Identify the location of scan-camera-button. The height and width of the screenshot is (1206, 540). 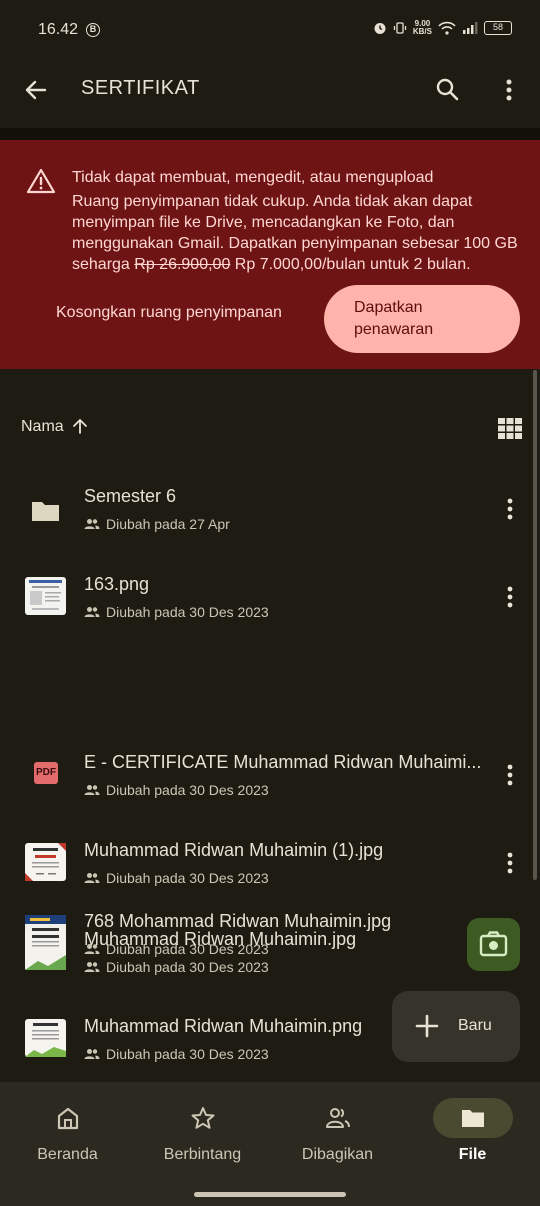
(493, 944).